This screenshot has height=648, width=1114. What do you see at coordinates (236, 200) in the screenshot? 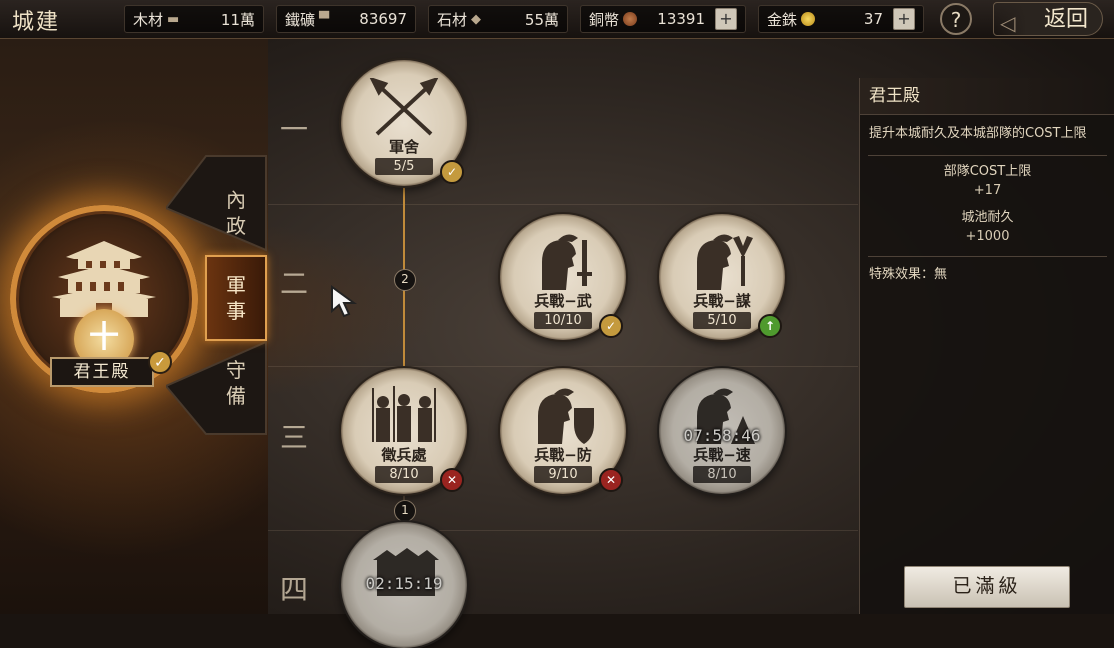
I see `tab-label: 內` at bounding box center [236, 200].